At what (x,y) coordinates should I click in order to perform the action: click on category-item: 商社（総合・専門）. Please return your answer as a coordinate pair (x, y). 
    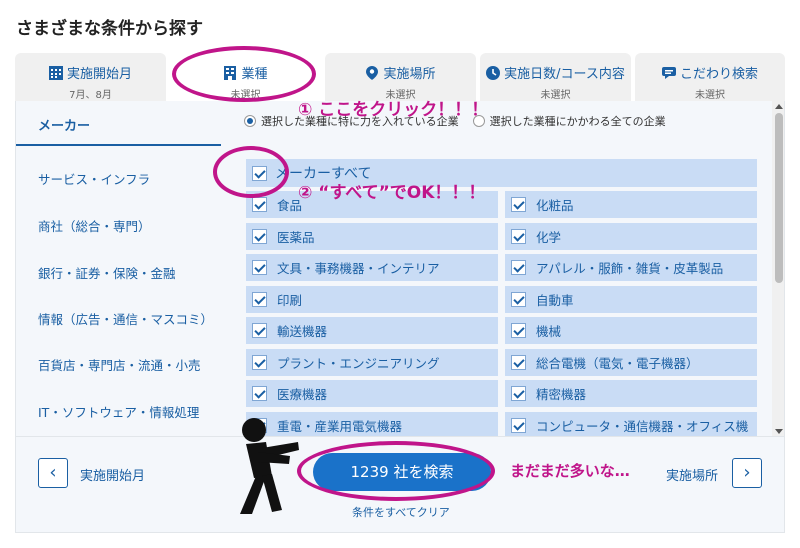
    Looking at the image, I should click on (94, 225).